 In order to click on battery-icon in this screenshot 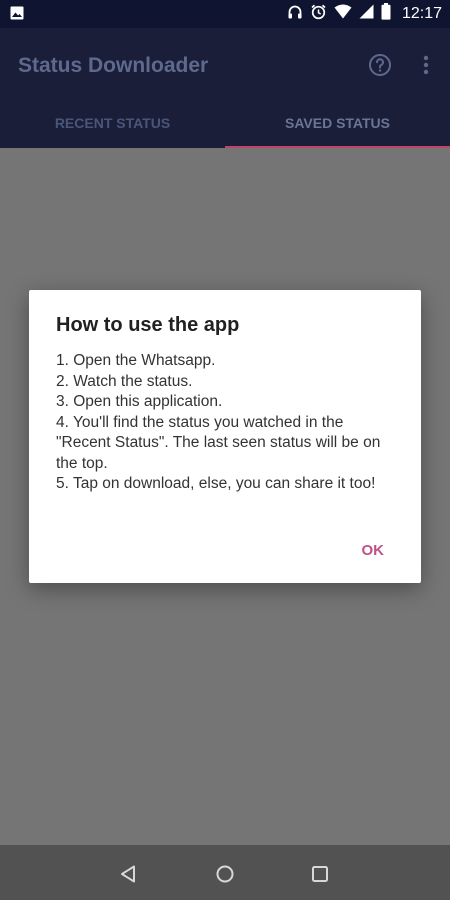, I will do `click(386, 14)`.